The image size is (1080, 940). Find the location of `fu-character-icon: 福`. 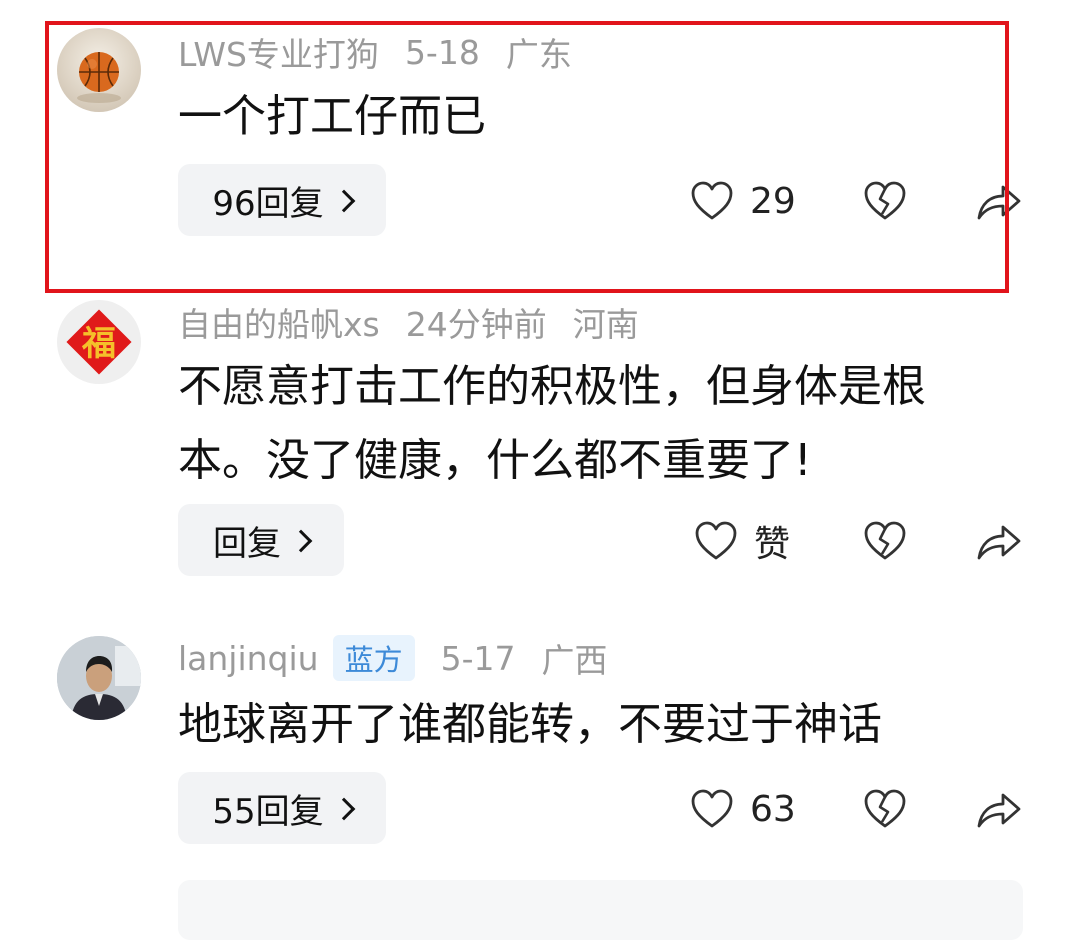

fu-character-icon: 福 is located at coordinates (99, 342).